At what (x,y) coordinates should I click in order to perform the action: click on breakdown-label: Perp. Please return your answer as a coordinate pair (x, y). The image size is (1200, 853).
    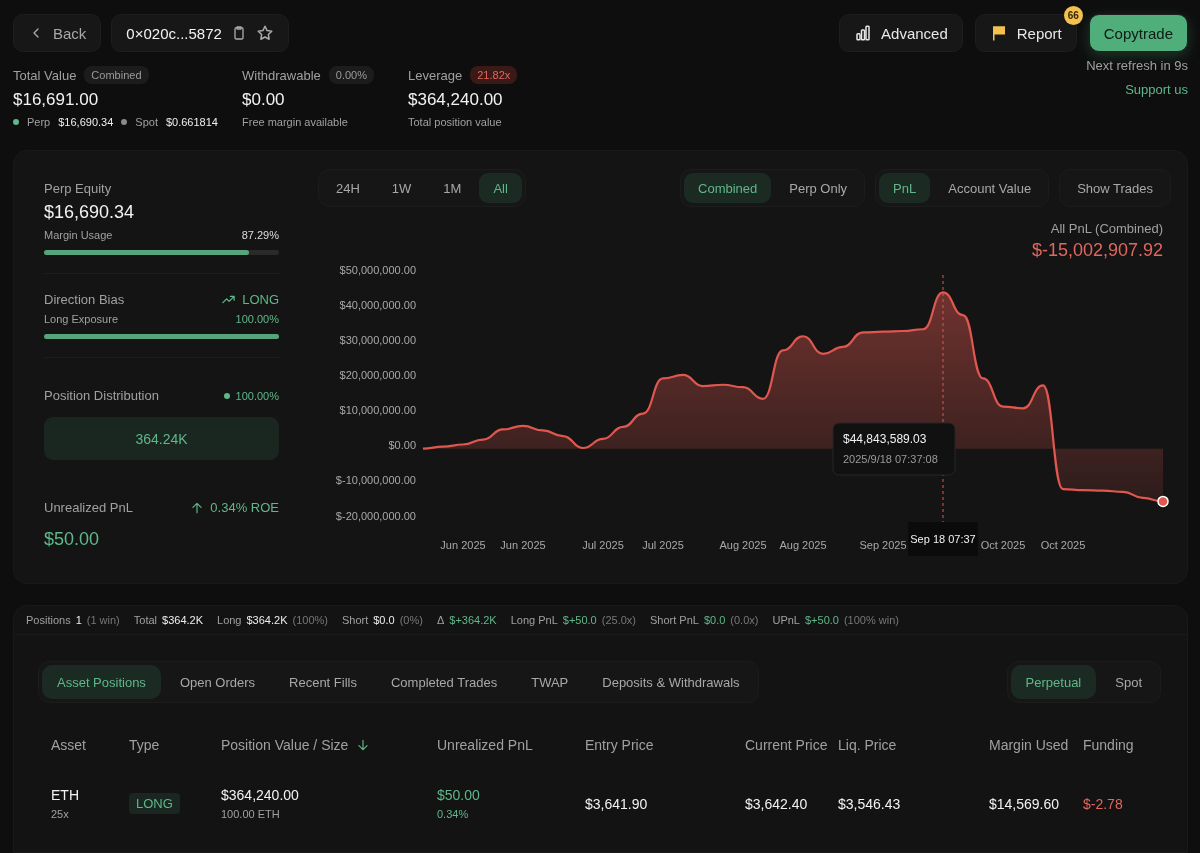
    Looking at the image, I should click on (39, 122).